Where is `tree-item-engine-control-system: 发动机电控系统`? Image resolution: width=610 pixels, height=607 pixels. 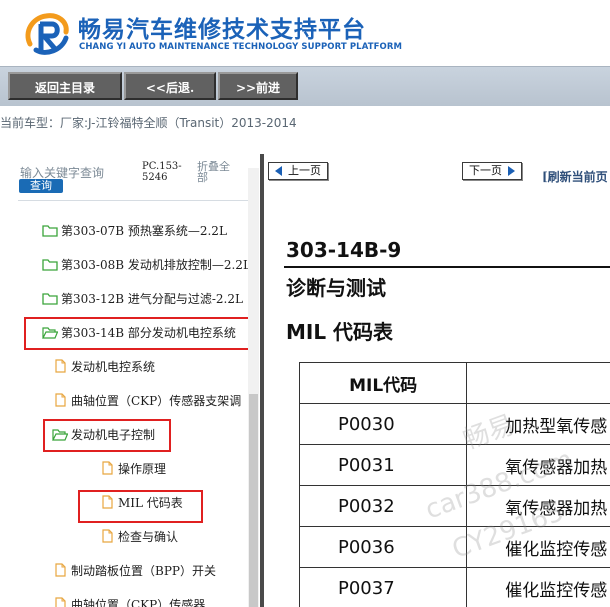
tree-item-engine-control-system: 发动机电控系统 is located at coordinates (103, 366).